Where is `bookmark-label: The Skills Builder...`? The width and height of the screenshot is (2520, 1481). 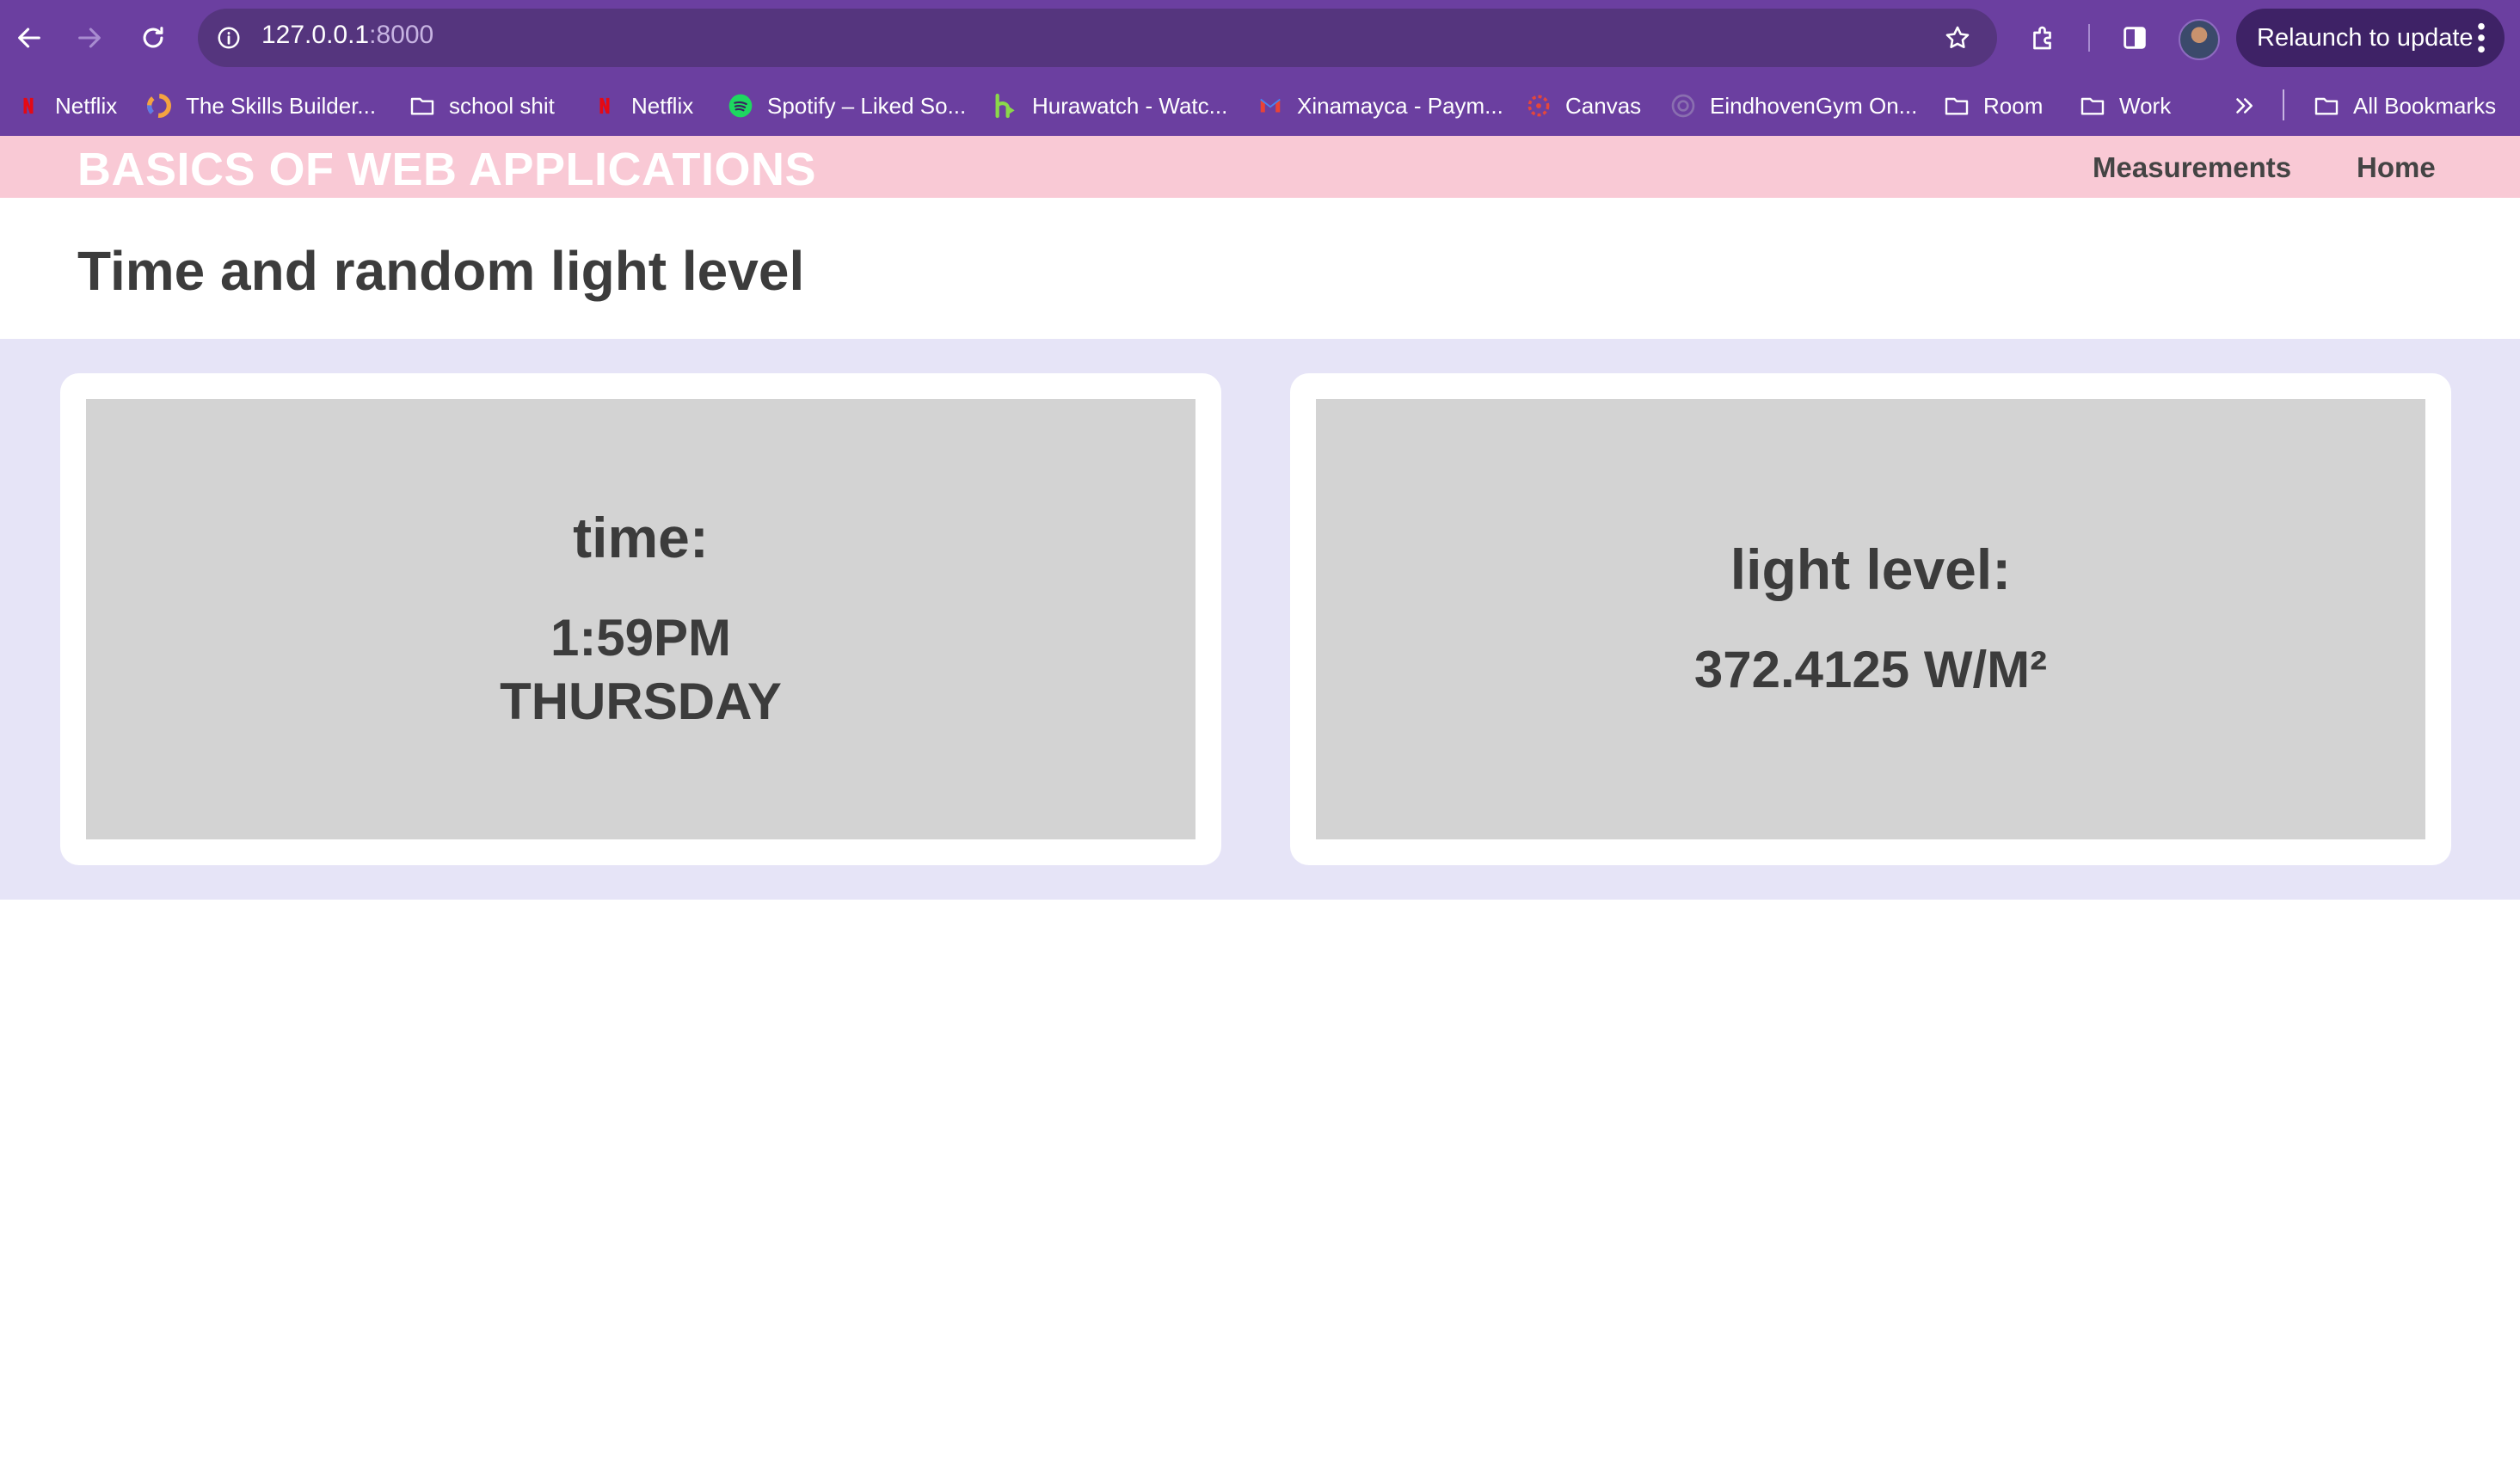
bookmark-label: The Skills Builder... is located at coordinates (281, 105).